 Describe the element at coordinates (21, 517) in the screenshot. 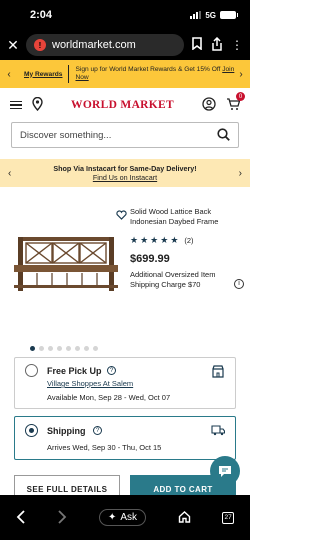

I see `back-icon` at that location.